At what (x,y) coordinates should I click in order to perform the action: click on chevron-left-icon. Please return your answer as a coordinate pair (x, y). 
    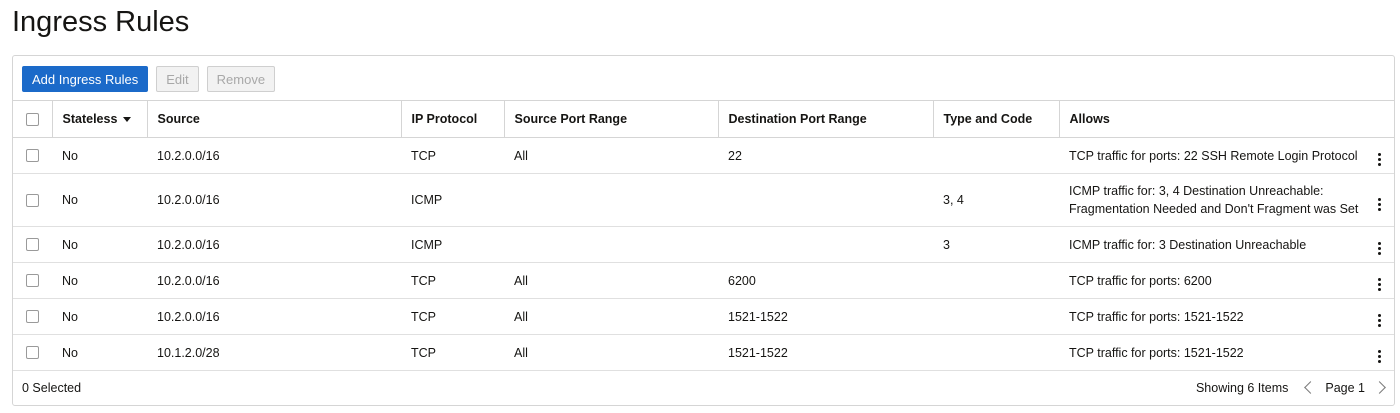
    Looking at the image, I should click on (1311, 387).